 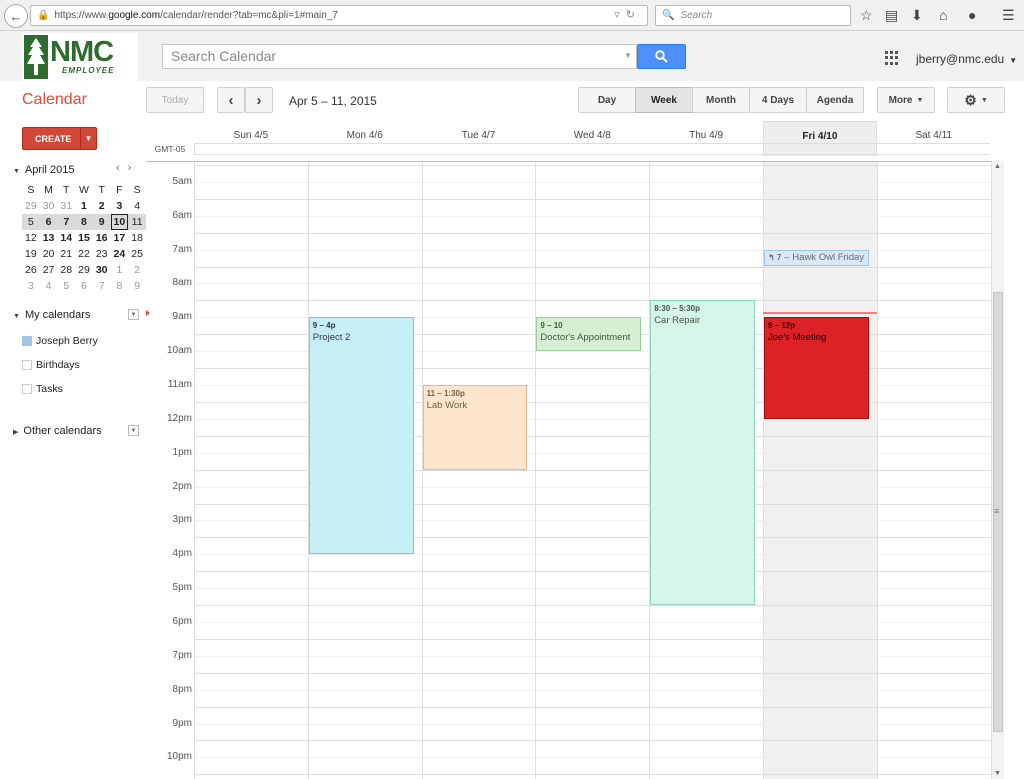 I want to click on calendar-item: Birthdays, so click(x=51, y=365).